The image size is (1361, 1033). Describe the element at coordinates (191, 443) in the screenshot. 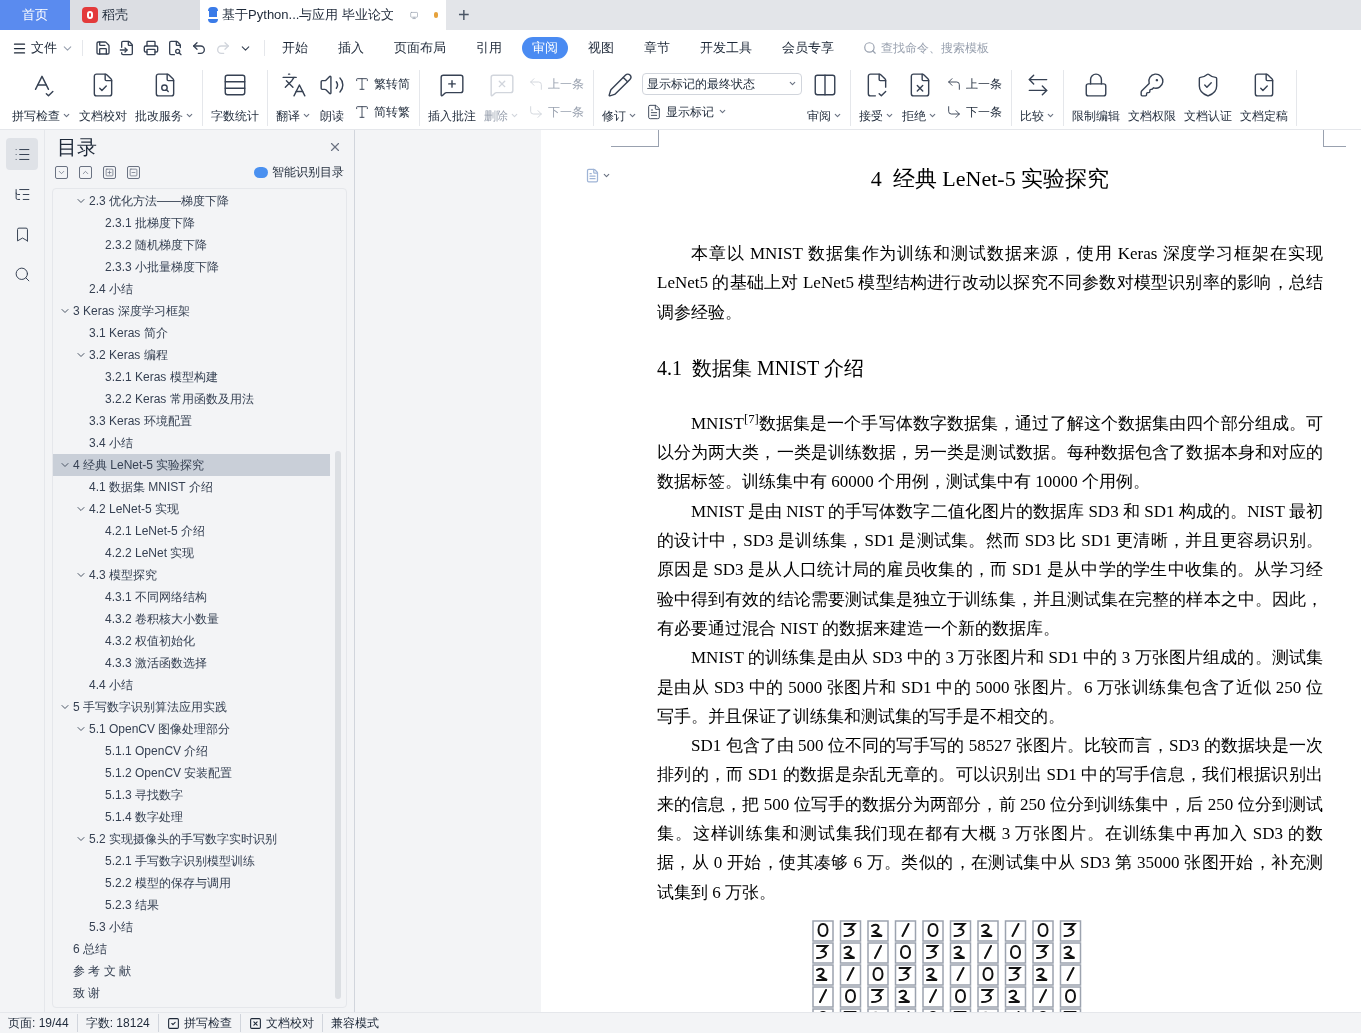

I see `toc-item: 3.4 小结` at that location.